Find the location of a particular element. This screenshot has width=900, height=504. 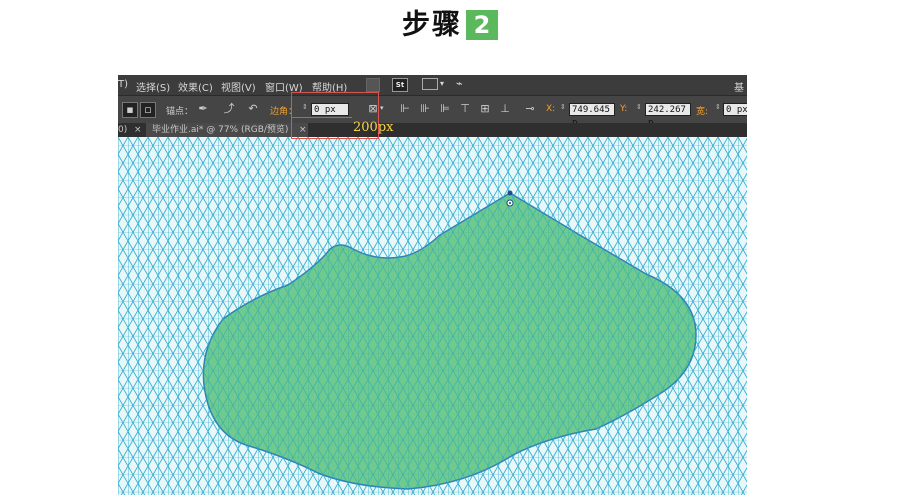

stock-icon: St is located at coordinates (400, 85).